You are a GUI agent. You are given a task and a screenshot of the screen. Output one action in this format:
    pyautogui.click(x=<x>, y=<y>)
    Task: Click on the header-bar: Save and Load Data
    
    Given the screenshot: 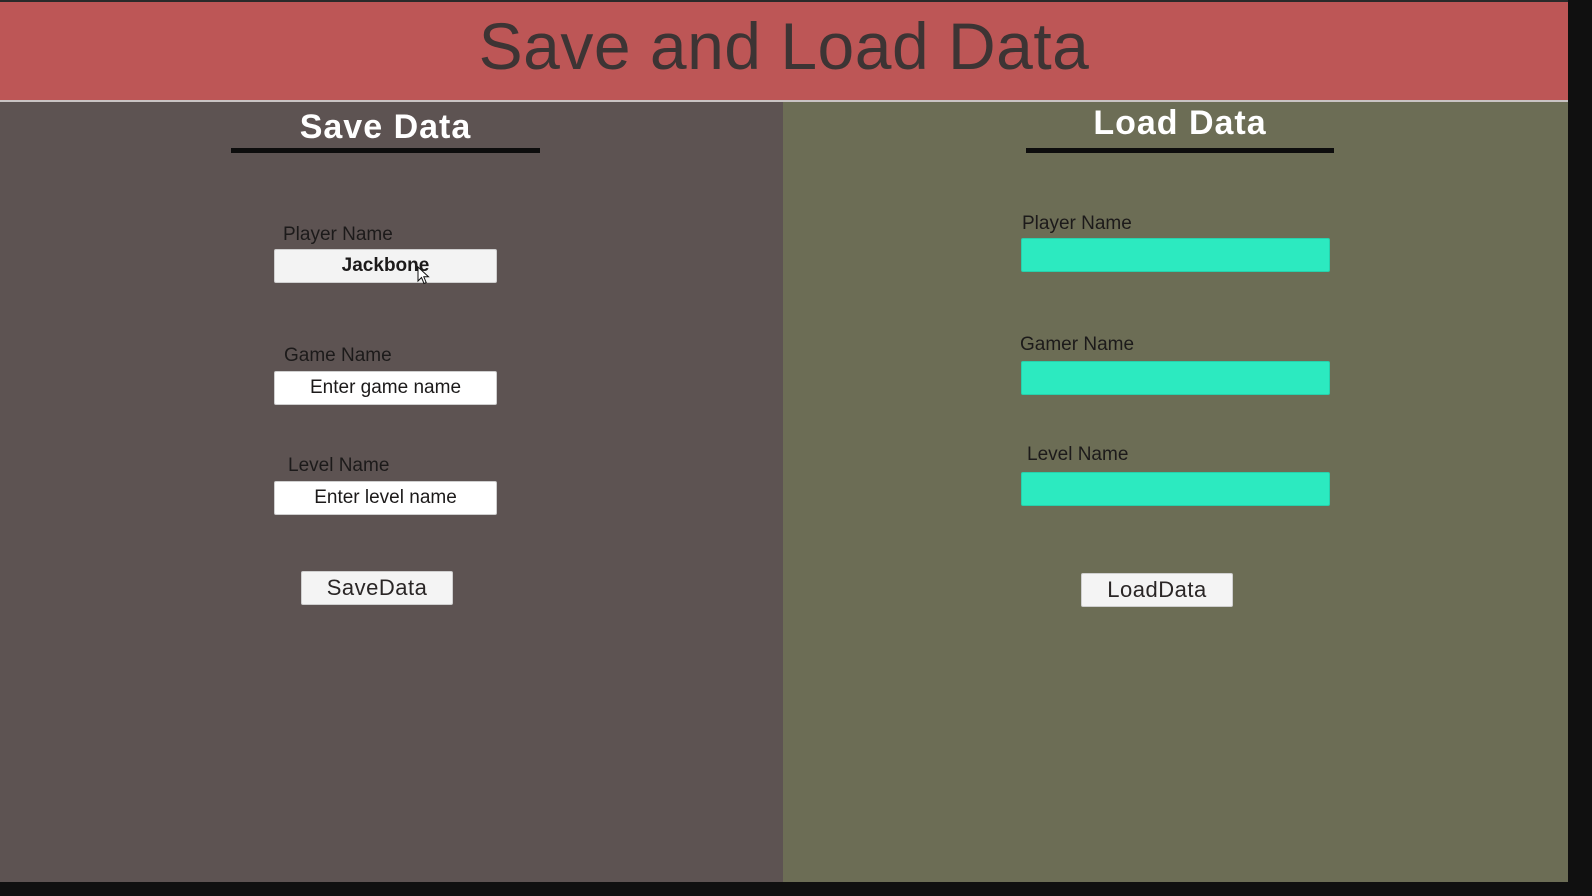 What is the action you would take?
    pyautogui.click(x=784, y=51)
    